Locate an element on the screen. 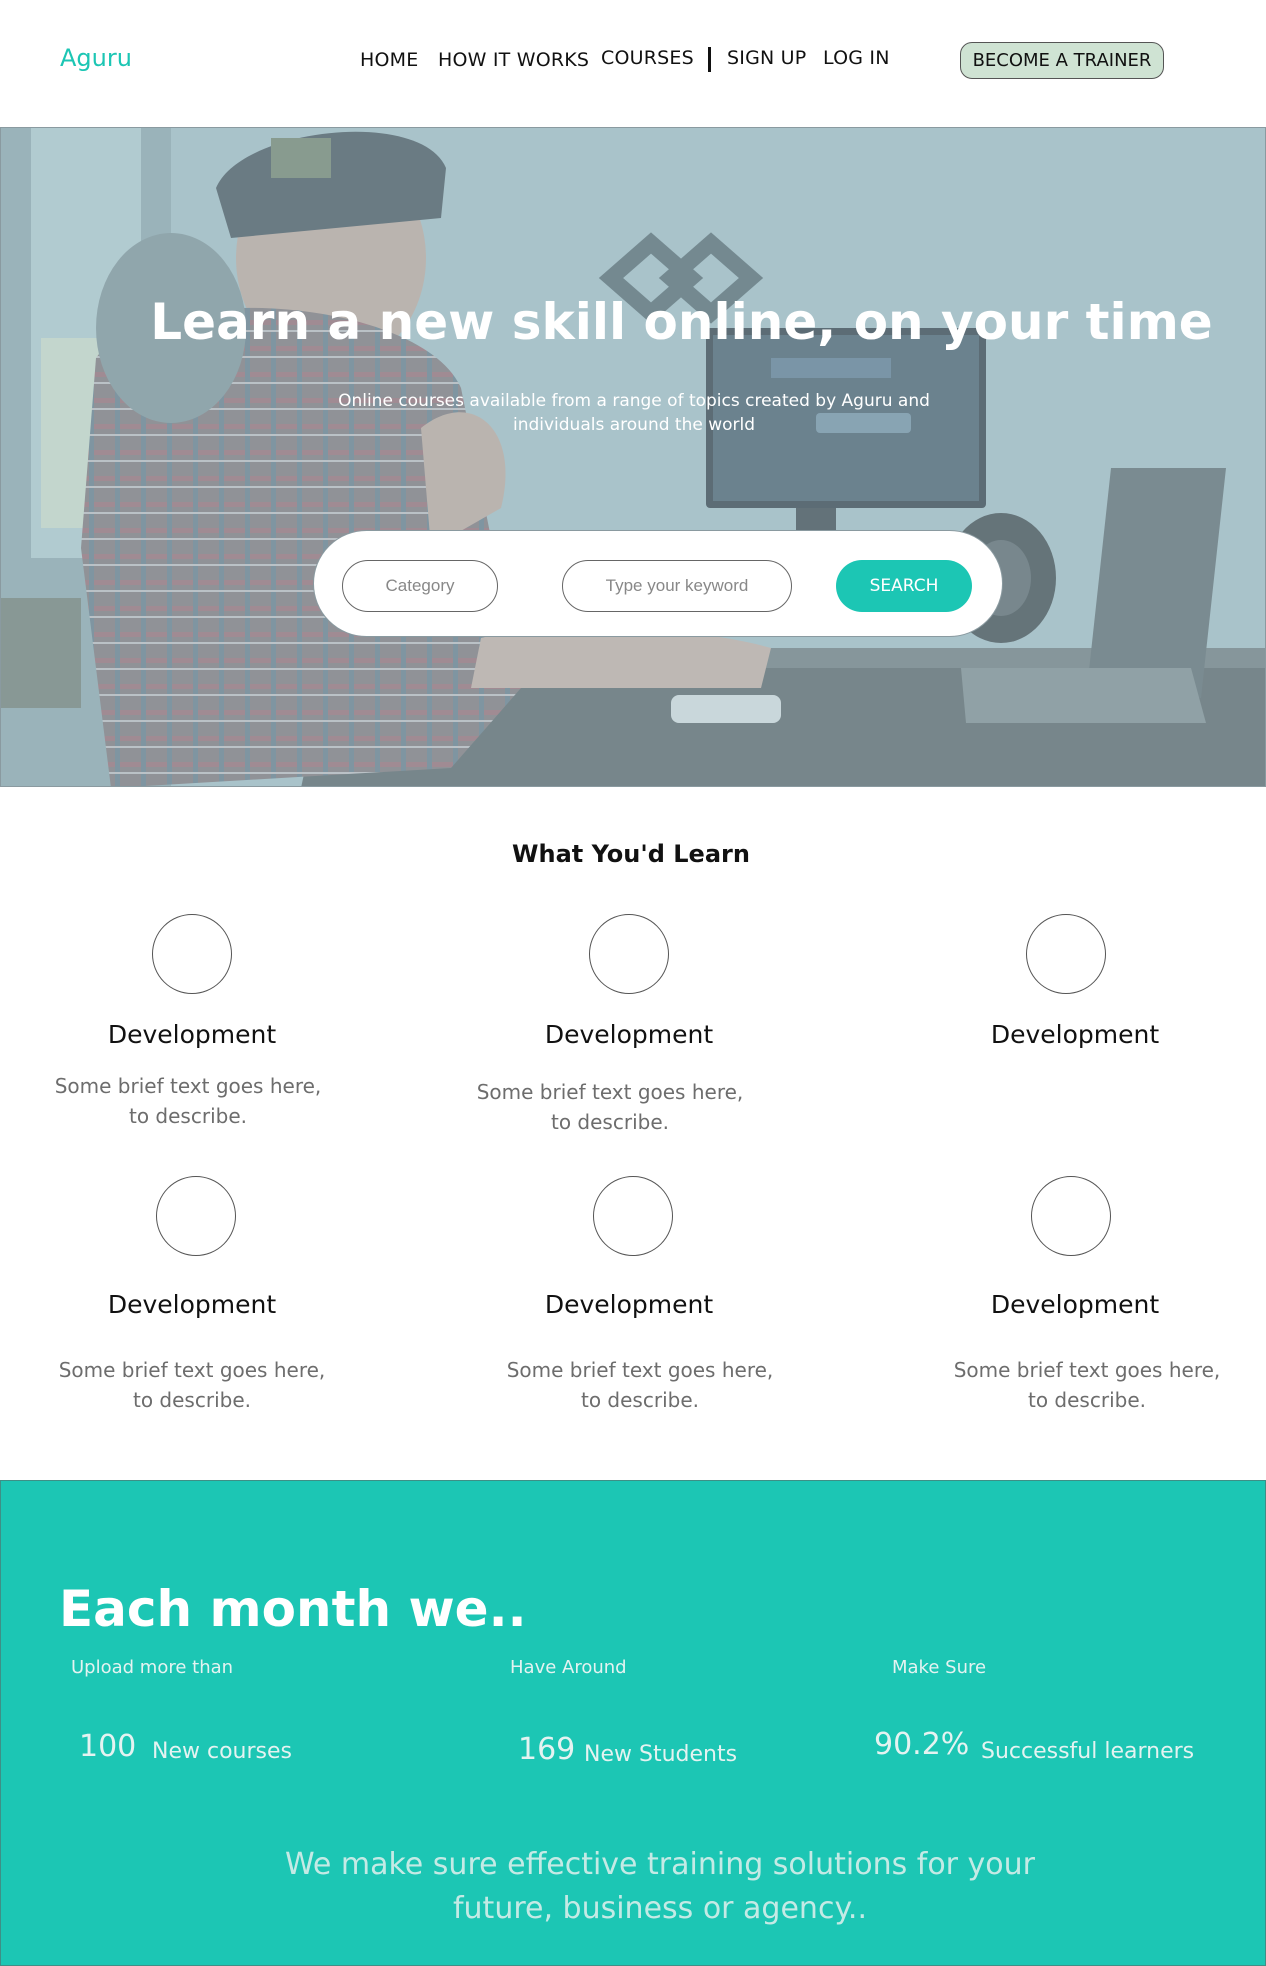 This screenshot has width=1266, height=1966. hero-title: Learn a new skill online, on your time is located at coordinates (681, 322).